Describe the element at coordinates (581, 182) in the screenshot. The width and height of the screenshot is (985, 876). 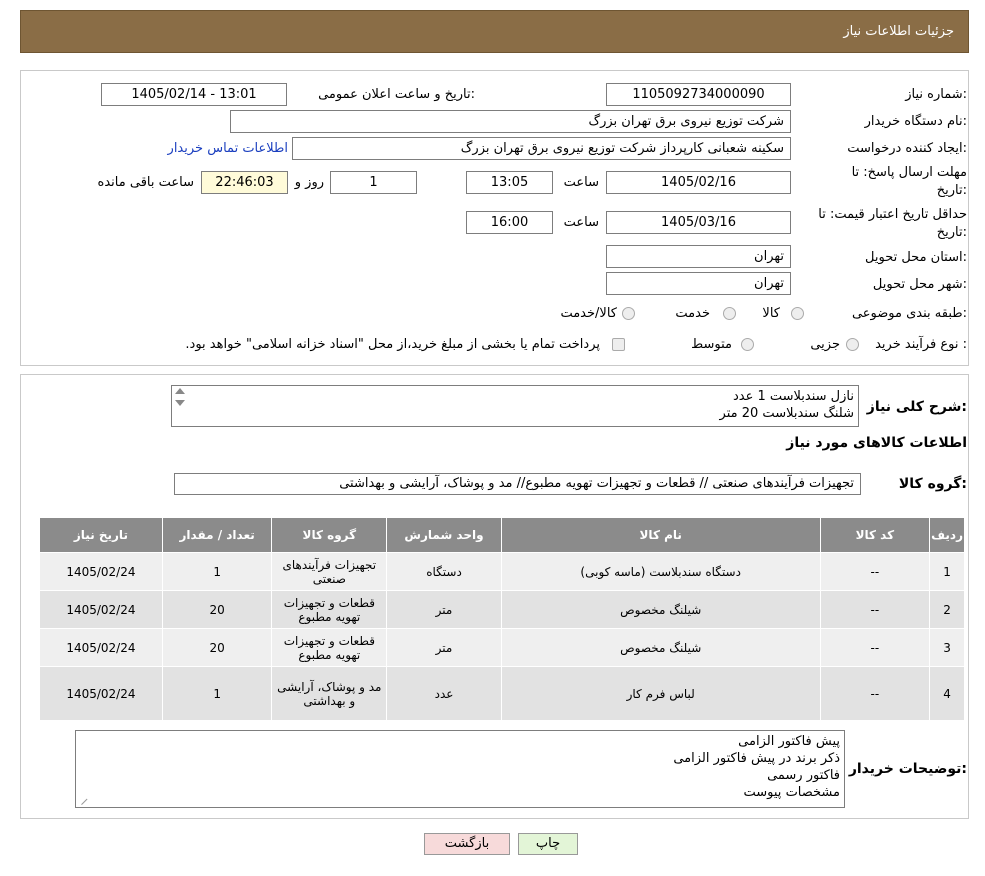
I see `deadline-time-label: ساعت` at that location.